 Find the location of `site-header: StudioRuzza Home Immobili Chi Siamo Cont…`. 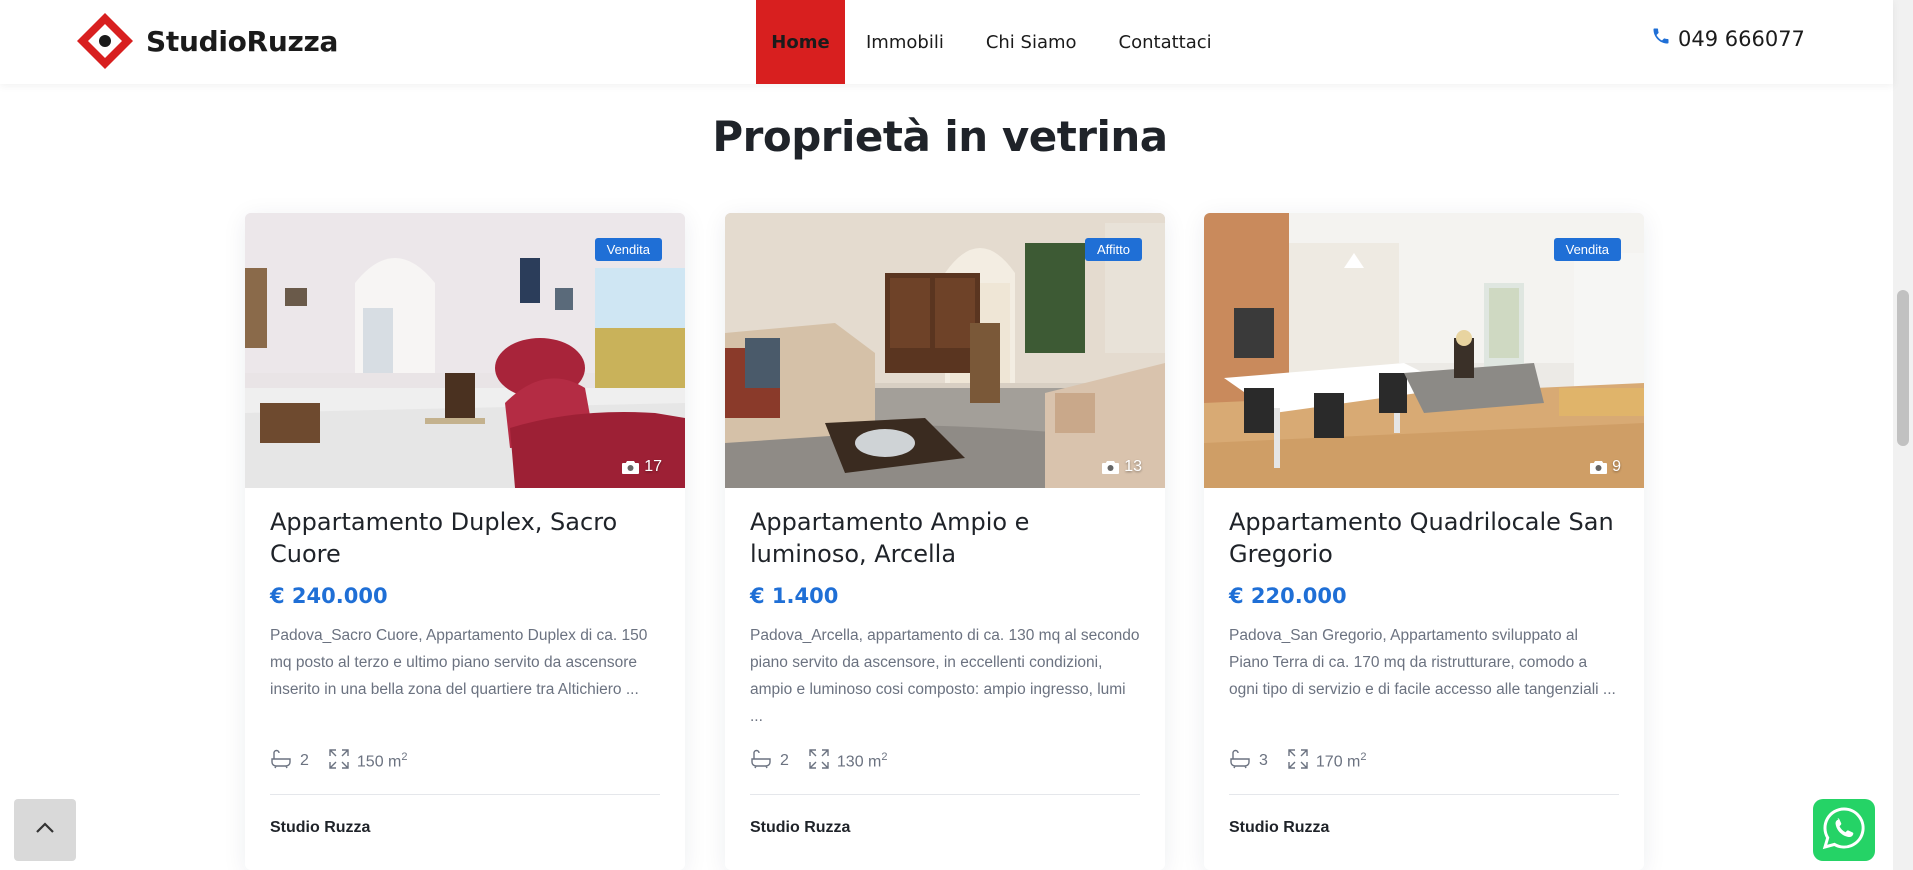

site-header: StudioRuzza Home Immobili Chi Siamo Cont… is located at coordinates (946, 42).